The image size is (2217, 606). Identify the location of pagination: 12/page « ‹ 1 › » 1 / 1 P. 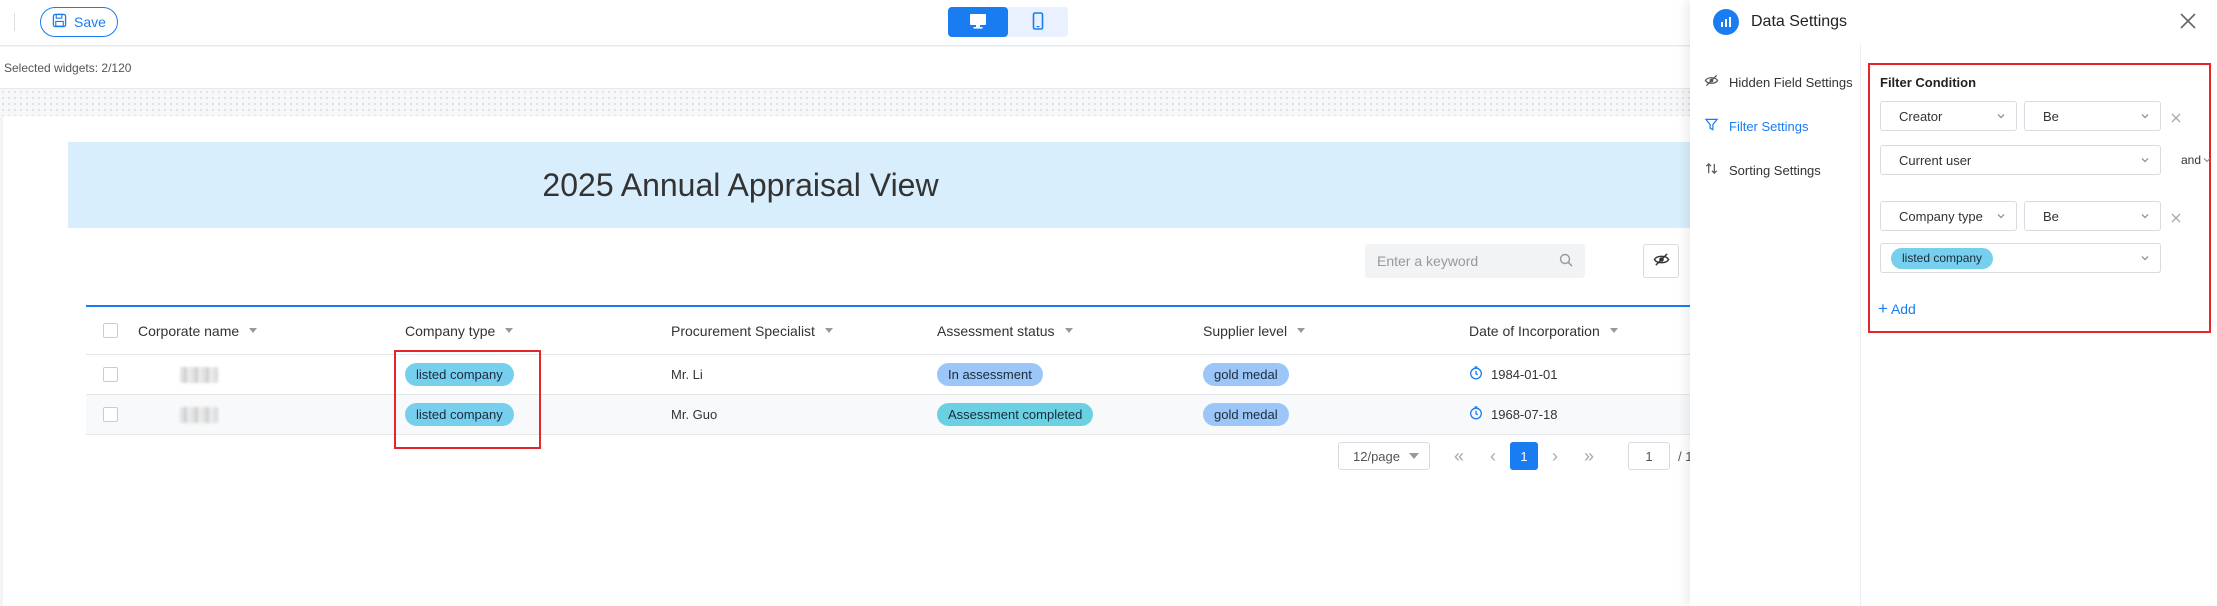
(1521, 456).